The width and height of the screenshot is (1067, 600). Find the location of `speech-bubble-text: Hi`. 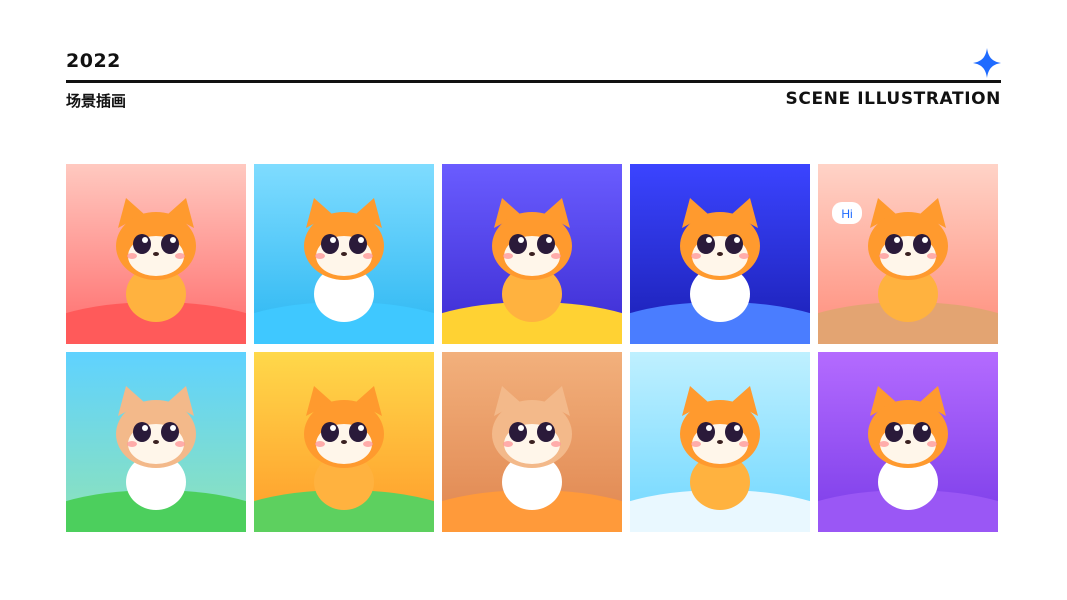

speech-bubble-text: Hi is located at coordinates (846, 214).